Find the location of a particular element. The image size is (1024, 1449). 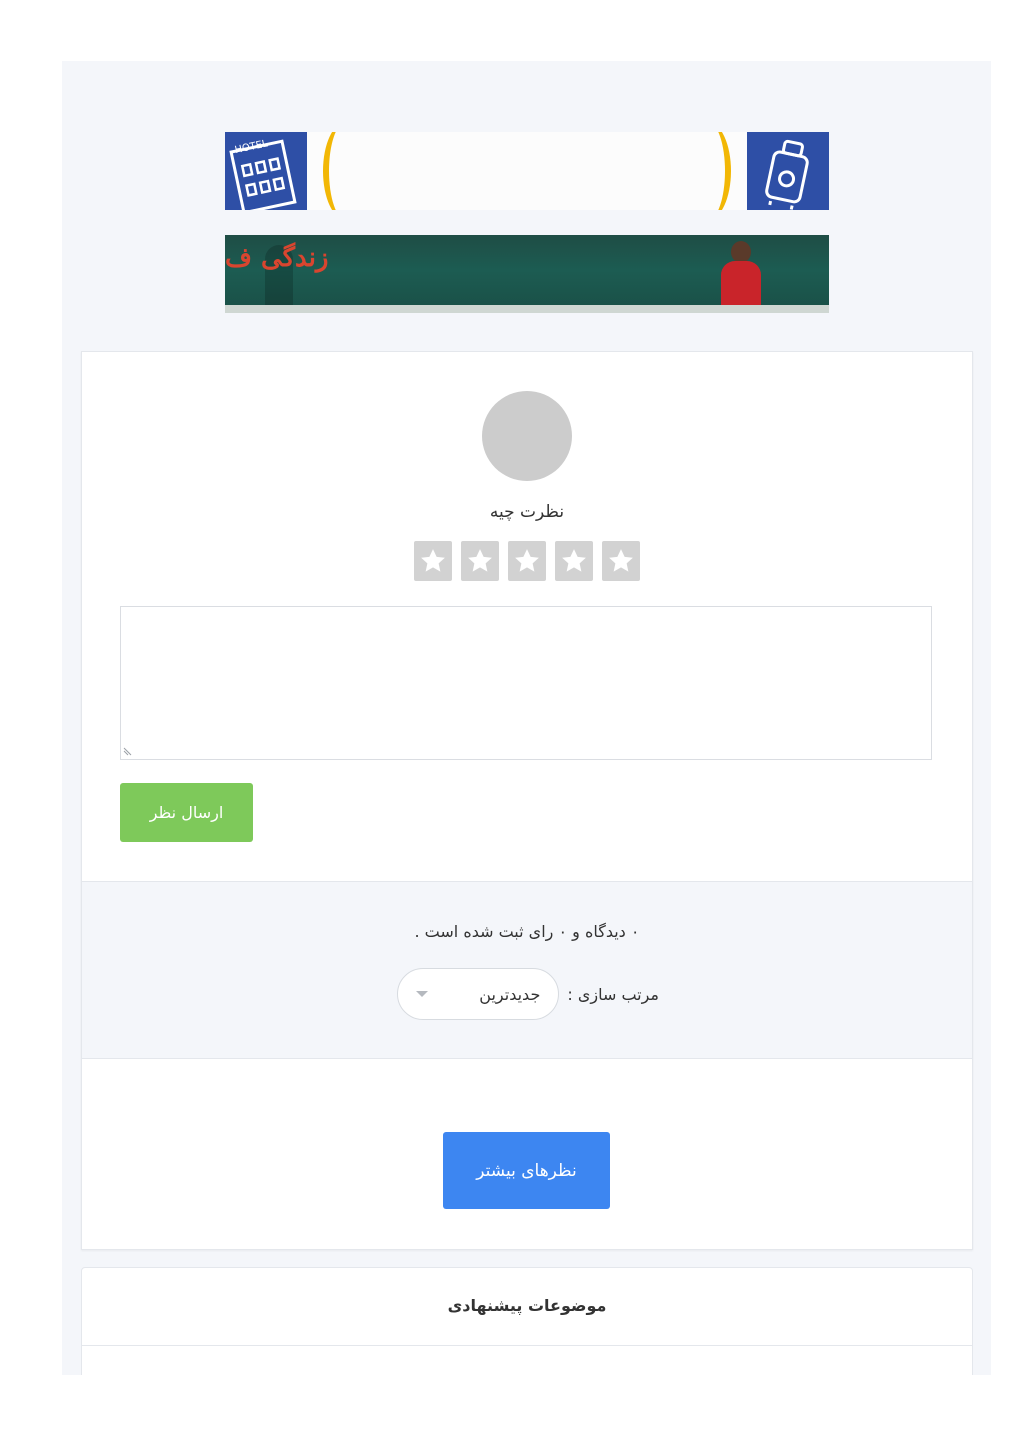

sort-row: مرتب سازی : جدیدترین is located at coordinates (528, 994).